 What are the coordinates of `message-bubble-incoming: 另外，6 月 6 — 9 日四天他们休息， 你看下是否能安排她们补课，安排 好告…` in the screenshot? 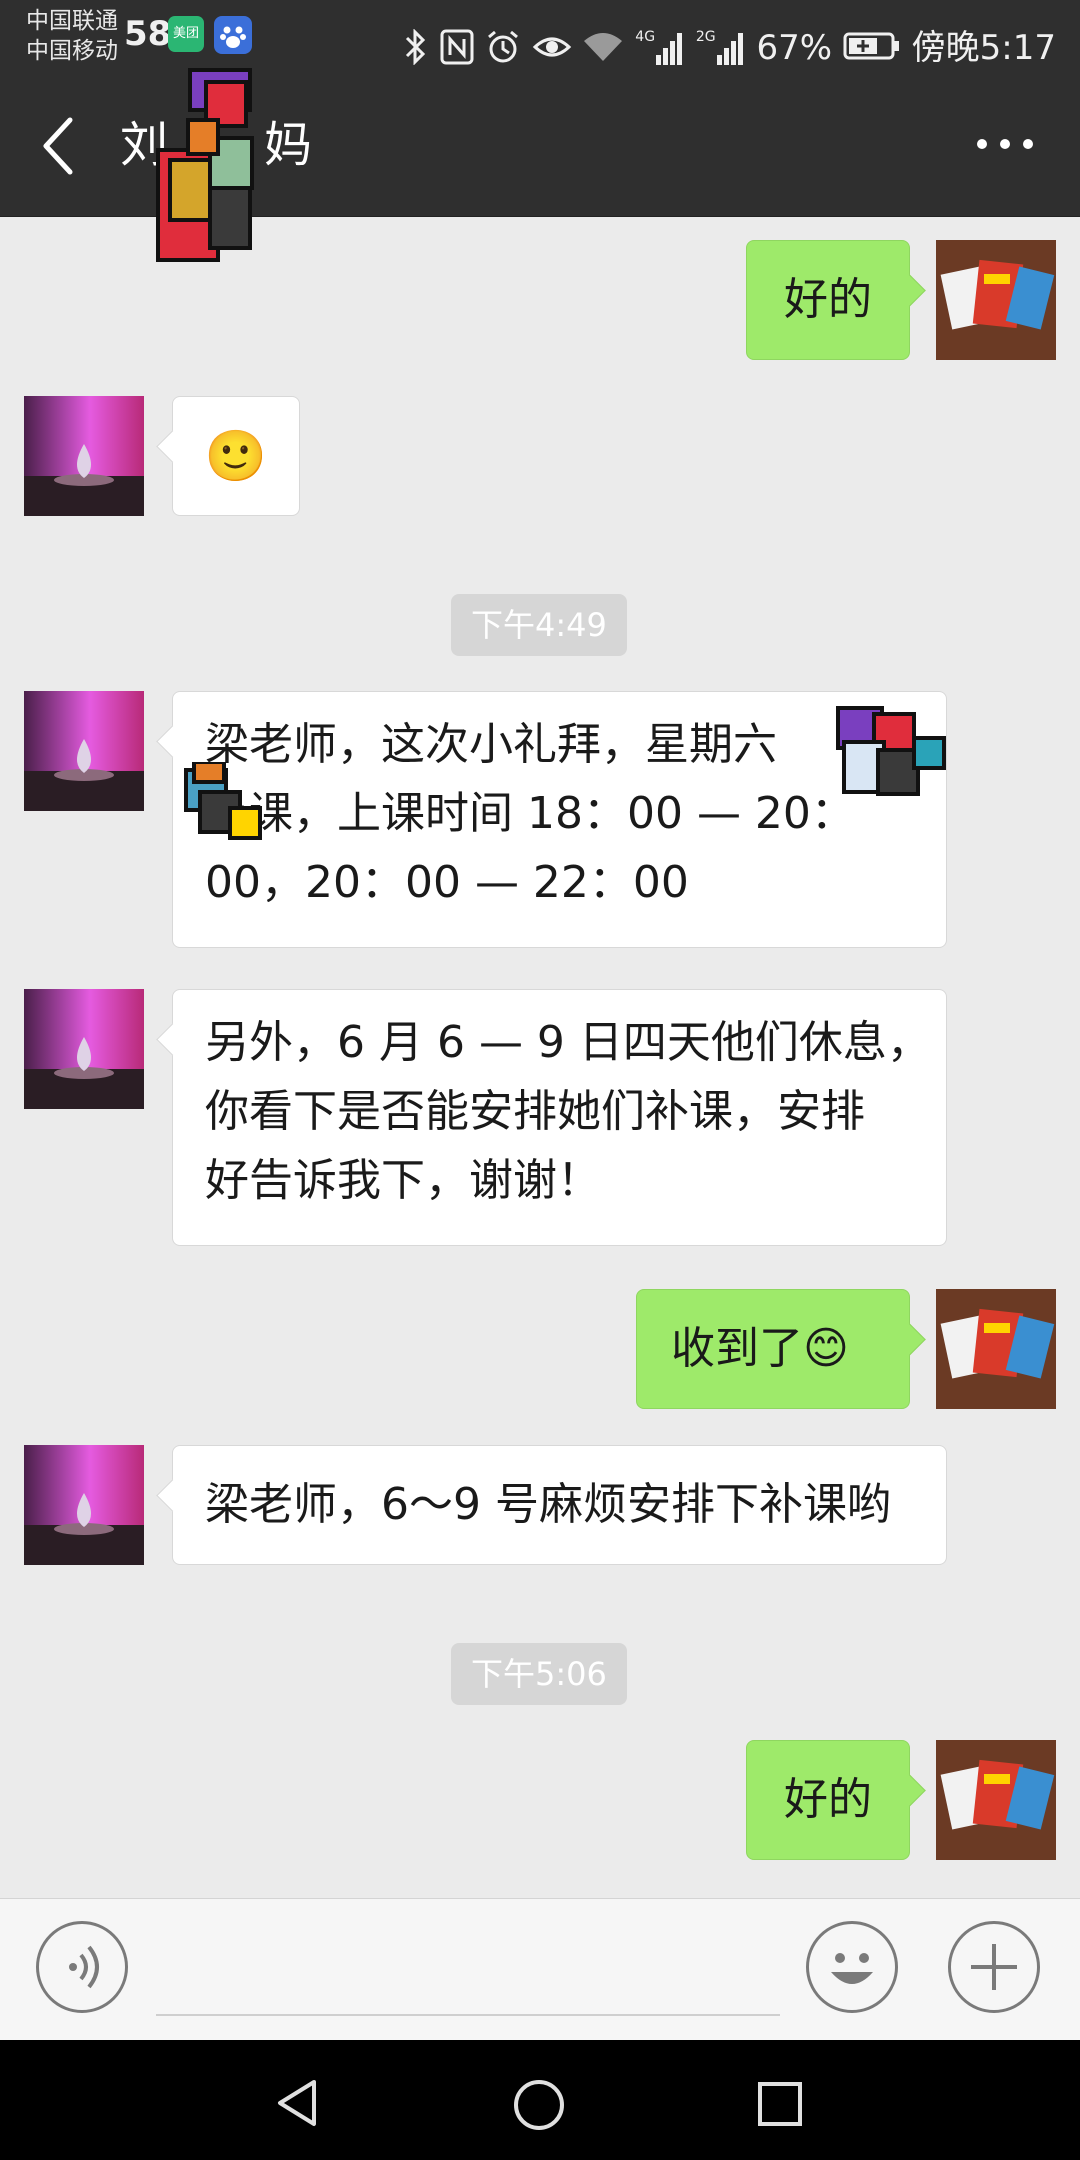 It's located at (551, 1117).